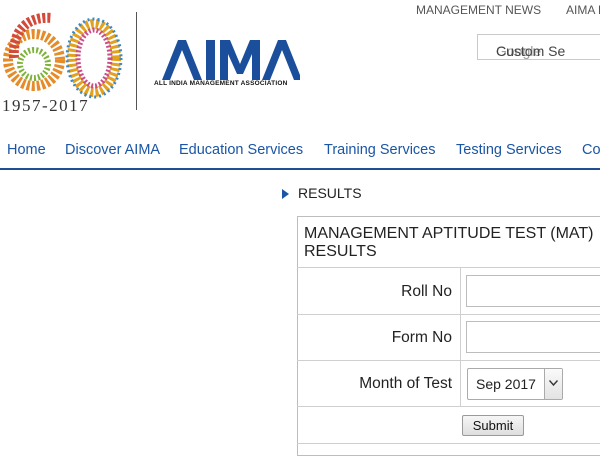 This screenshot has width=600, height=456. What do you see at coordinates (34, 51) in the screenshot?
I see `digit-six` at bounding box center [34, 51].